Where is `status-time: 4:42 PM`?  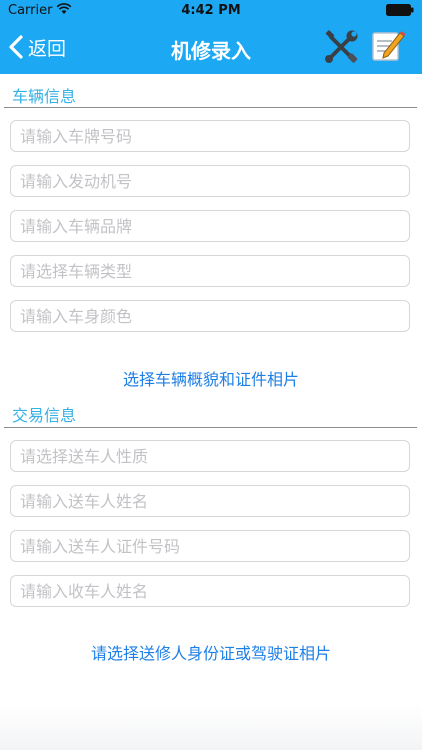
status-time: 4:42 PM is located at coordinates (211, 10).